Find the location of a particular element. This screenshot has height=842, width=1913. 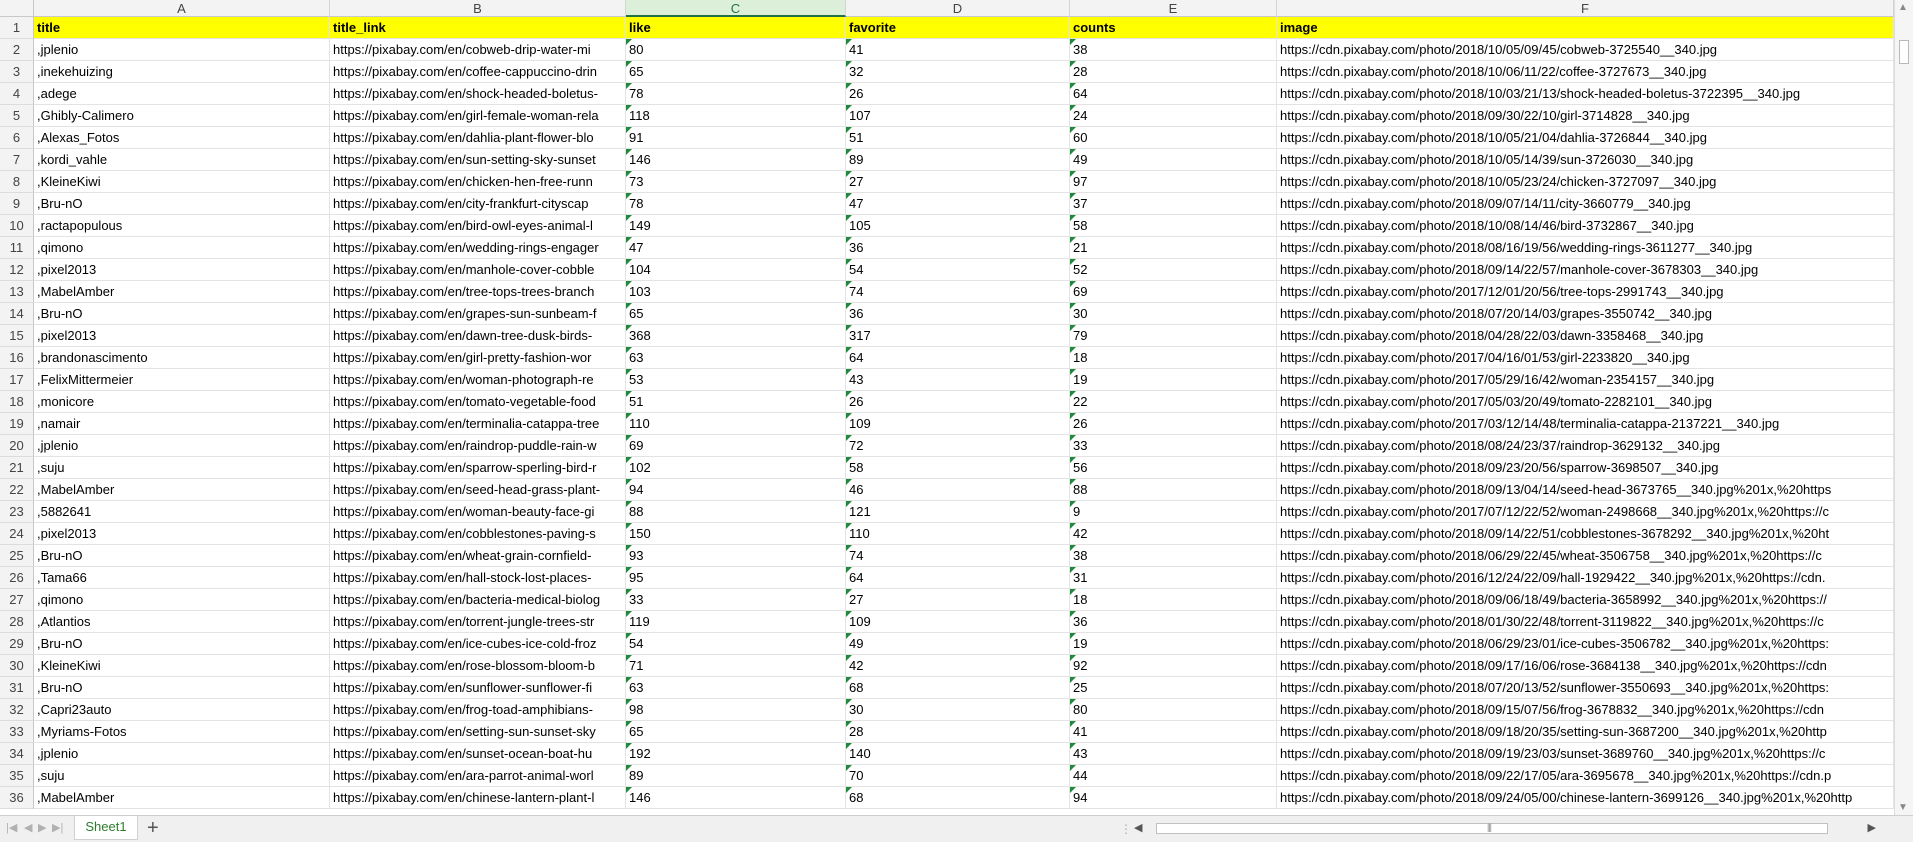

table-cell: 27 is located at coordinates (958, 600).